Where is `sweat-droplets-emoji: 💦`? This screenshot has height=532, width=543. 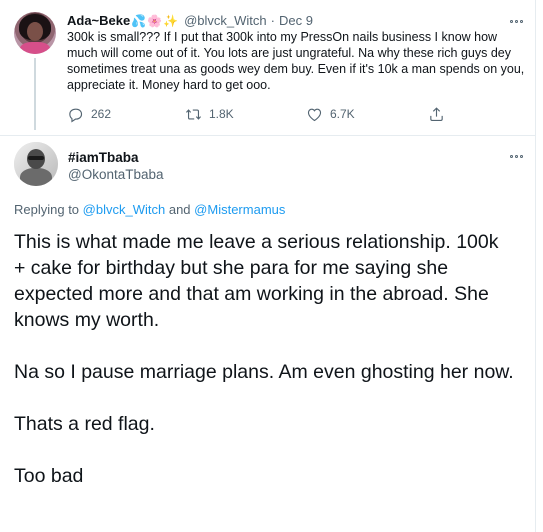
sweat-droplets-emoji: 💦 is located at coordinates (139, 21).